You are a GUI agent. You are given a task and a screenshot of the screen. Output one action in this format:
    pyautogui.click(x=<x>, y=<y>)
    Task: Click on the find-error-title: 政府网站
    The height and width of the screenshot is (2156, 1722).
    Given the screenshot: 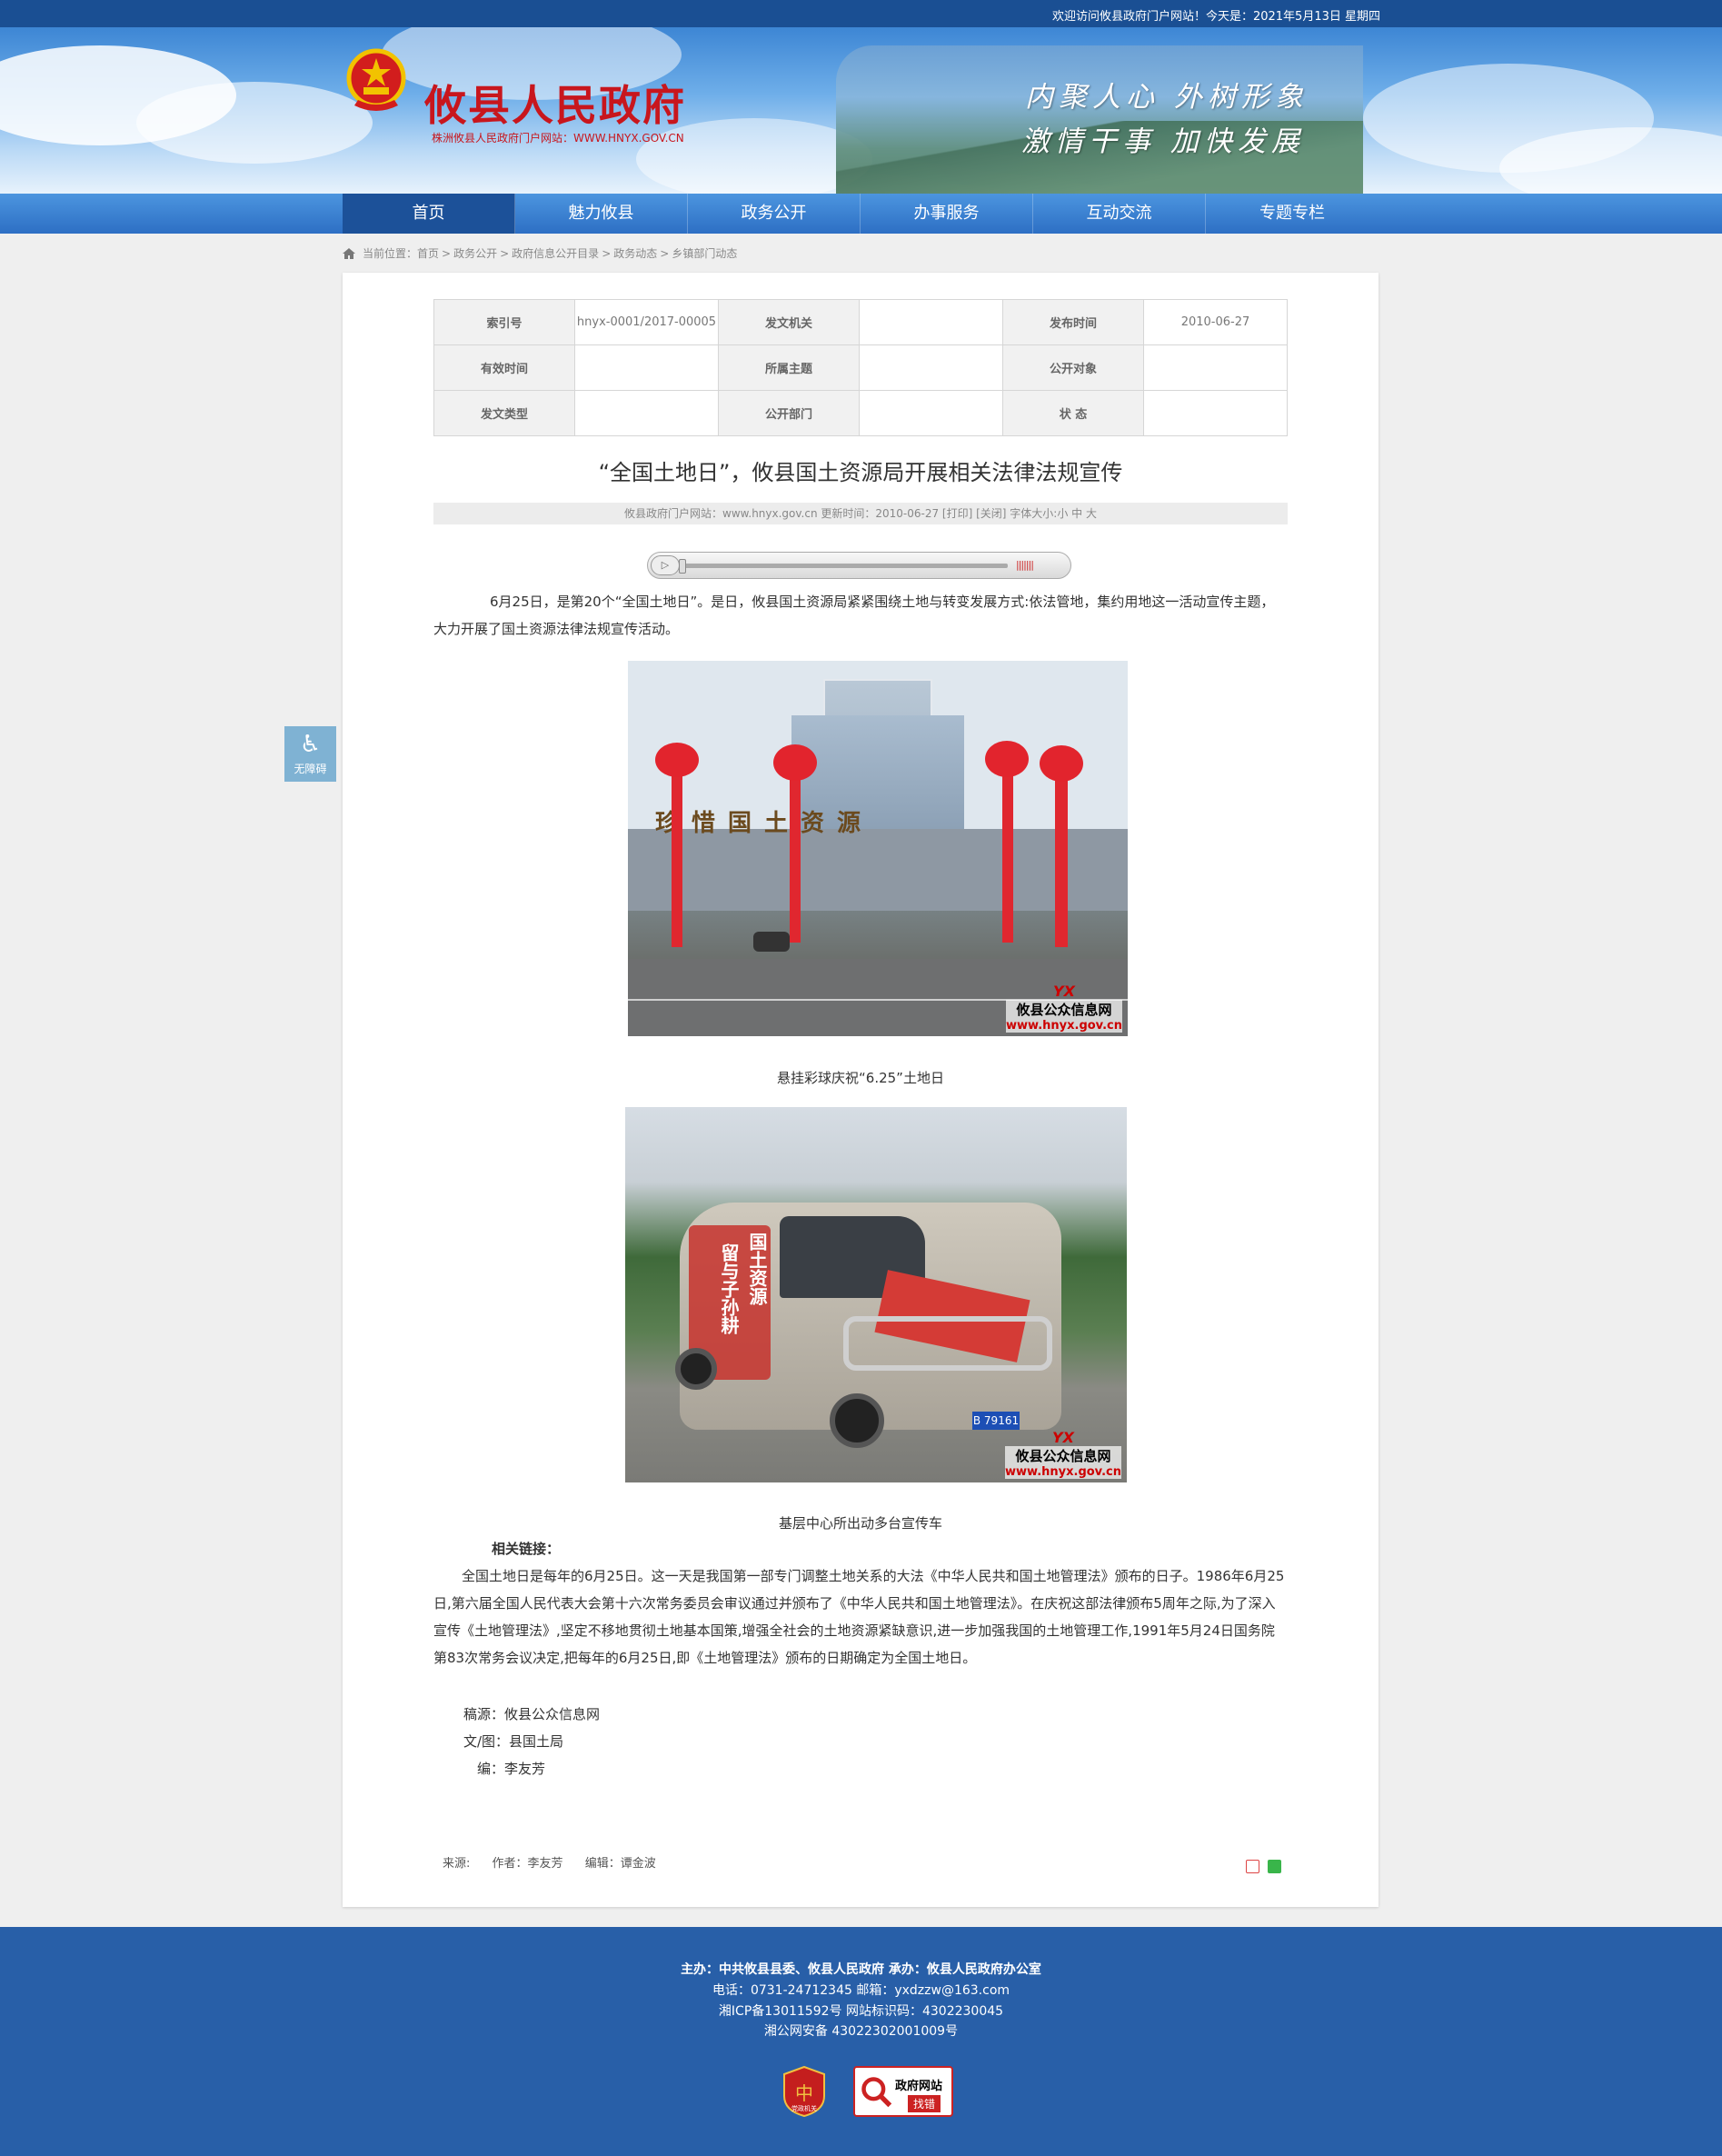 What is the action you would take?
    pyautogui.click(x=919, y=2086)
    